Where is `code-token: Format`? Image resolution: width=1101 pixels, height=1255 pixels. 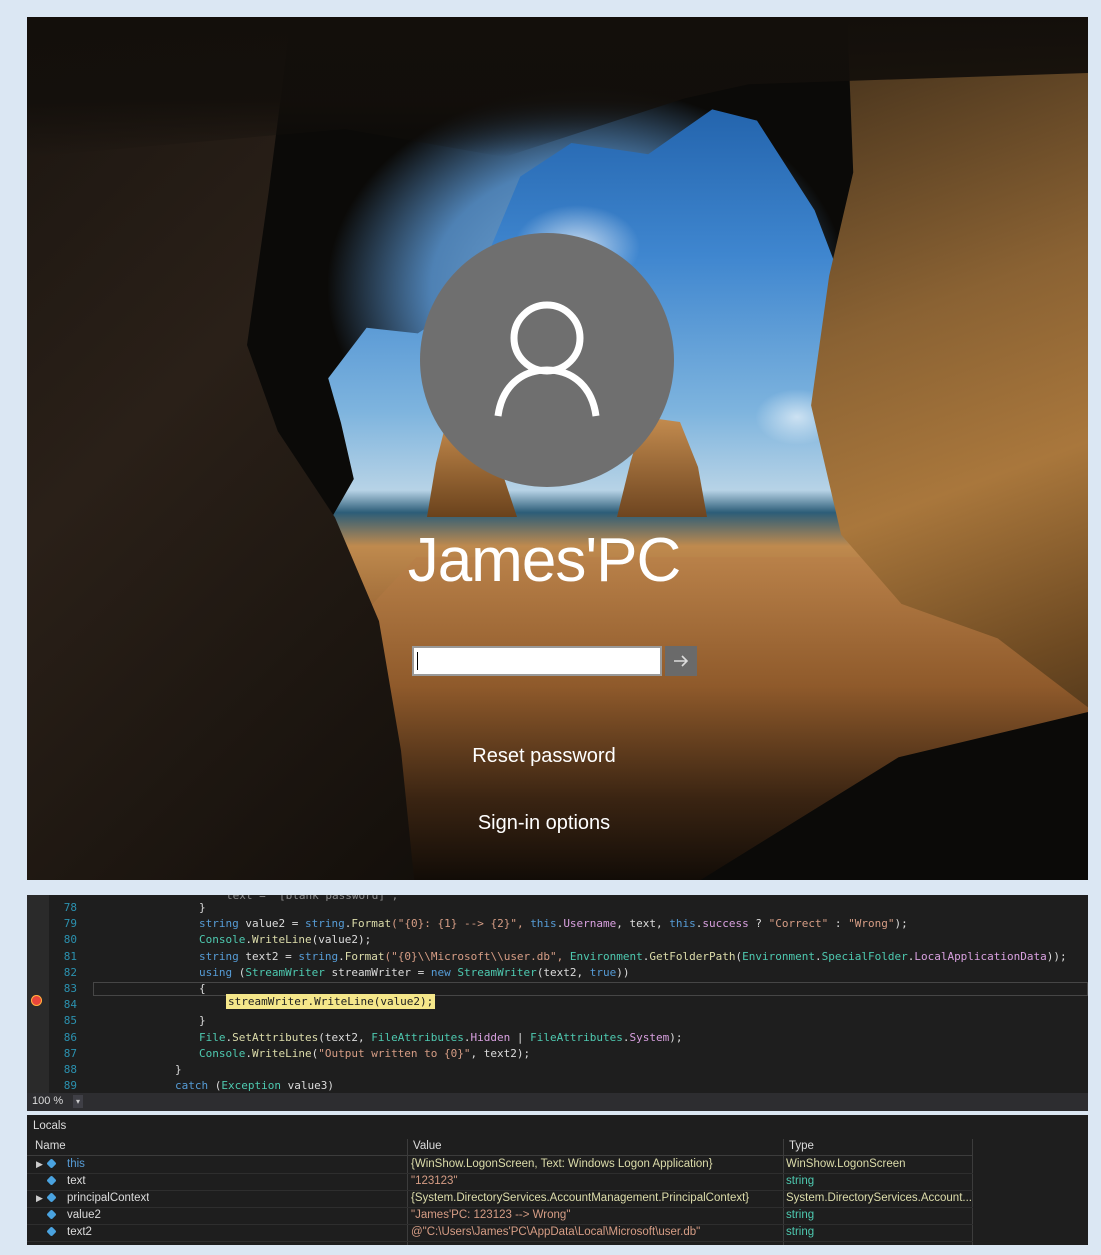 code-token: Format is located at coordinates (364, 956).